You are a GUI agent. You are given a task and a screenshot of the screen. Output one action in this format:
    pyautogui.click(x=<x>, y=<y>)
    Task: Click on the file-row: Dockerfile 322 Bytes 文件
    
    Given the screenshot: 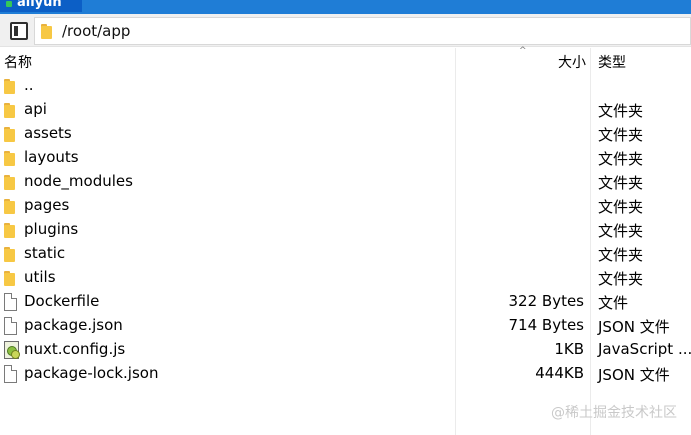 What is the action you would take?
    pyautogui.click(x=345, y=302)
    